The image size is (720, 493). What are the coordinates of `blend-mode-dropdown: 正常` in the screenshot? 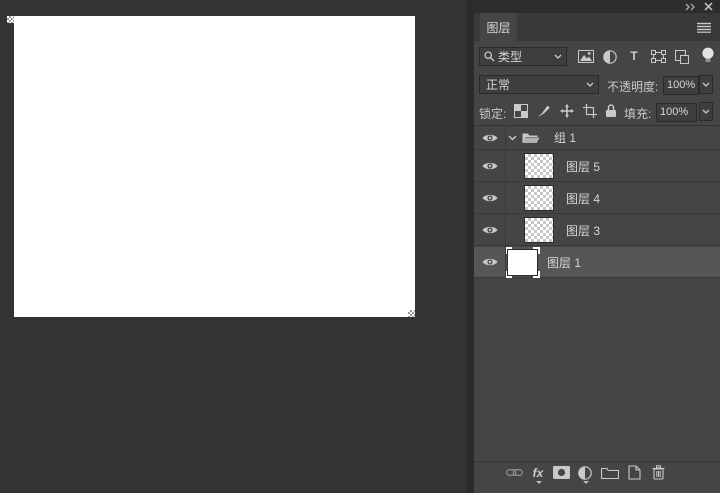 It's located at (539, 84).